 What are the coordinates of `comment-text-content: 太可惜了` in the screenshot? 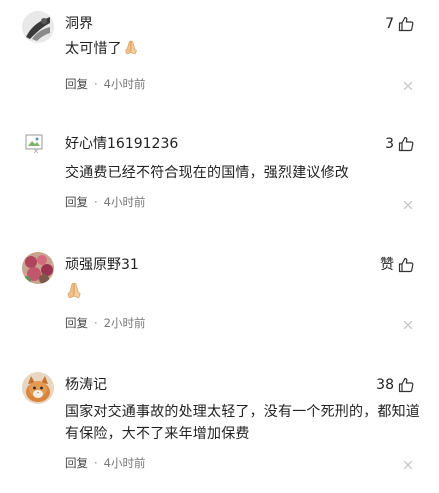 It's located at (93, 49).